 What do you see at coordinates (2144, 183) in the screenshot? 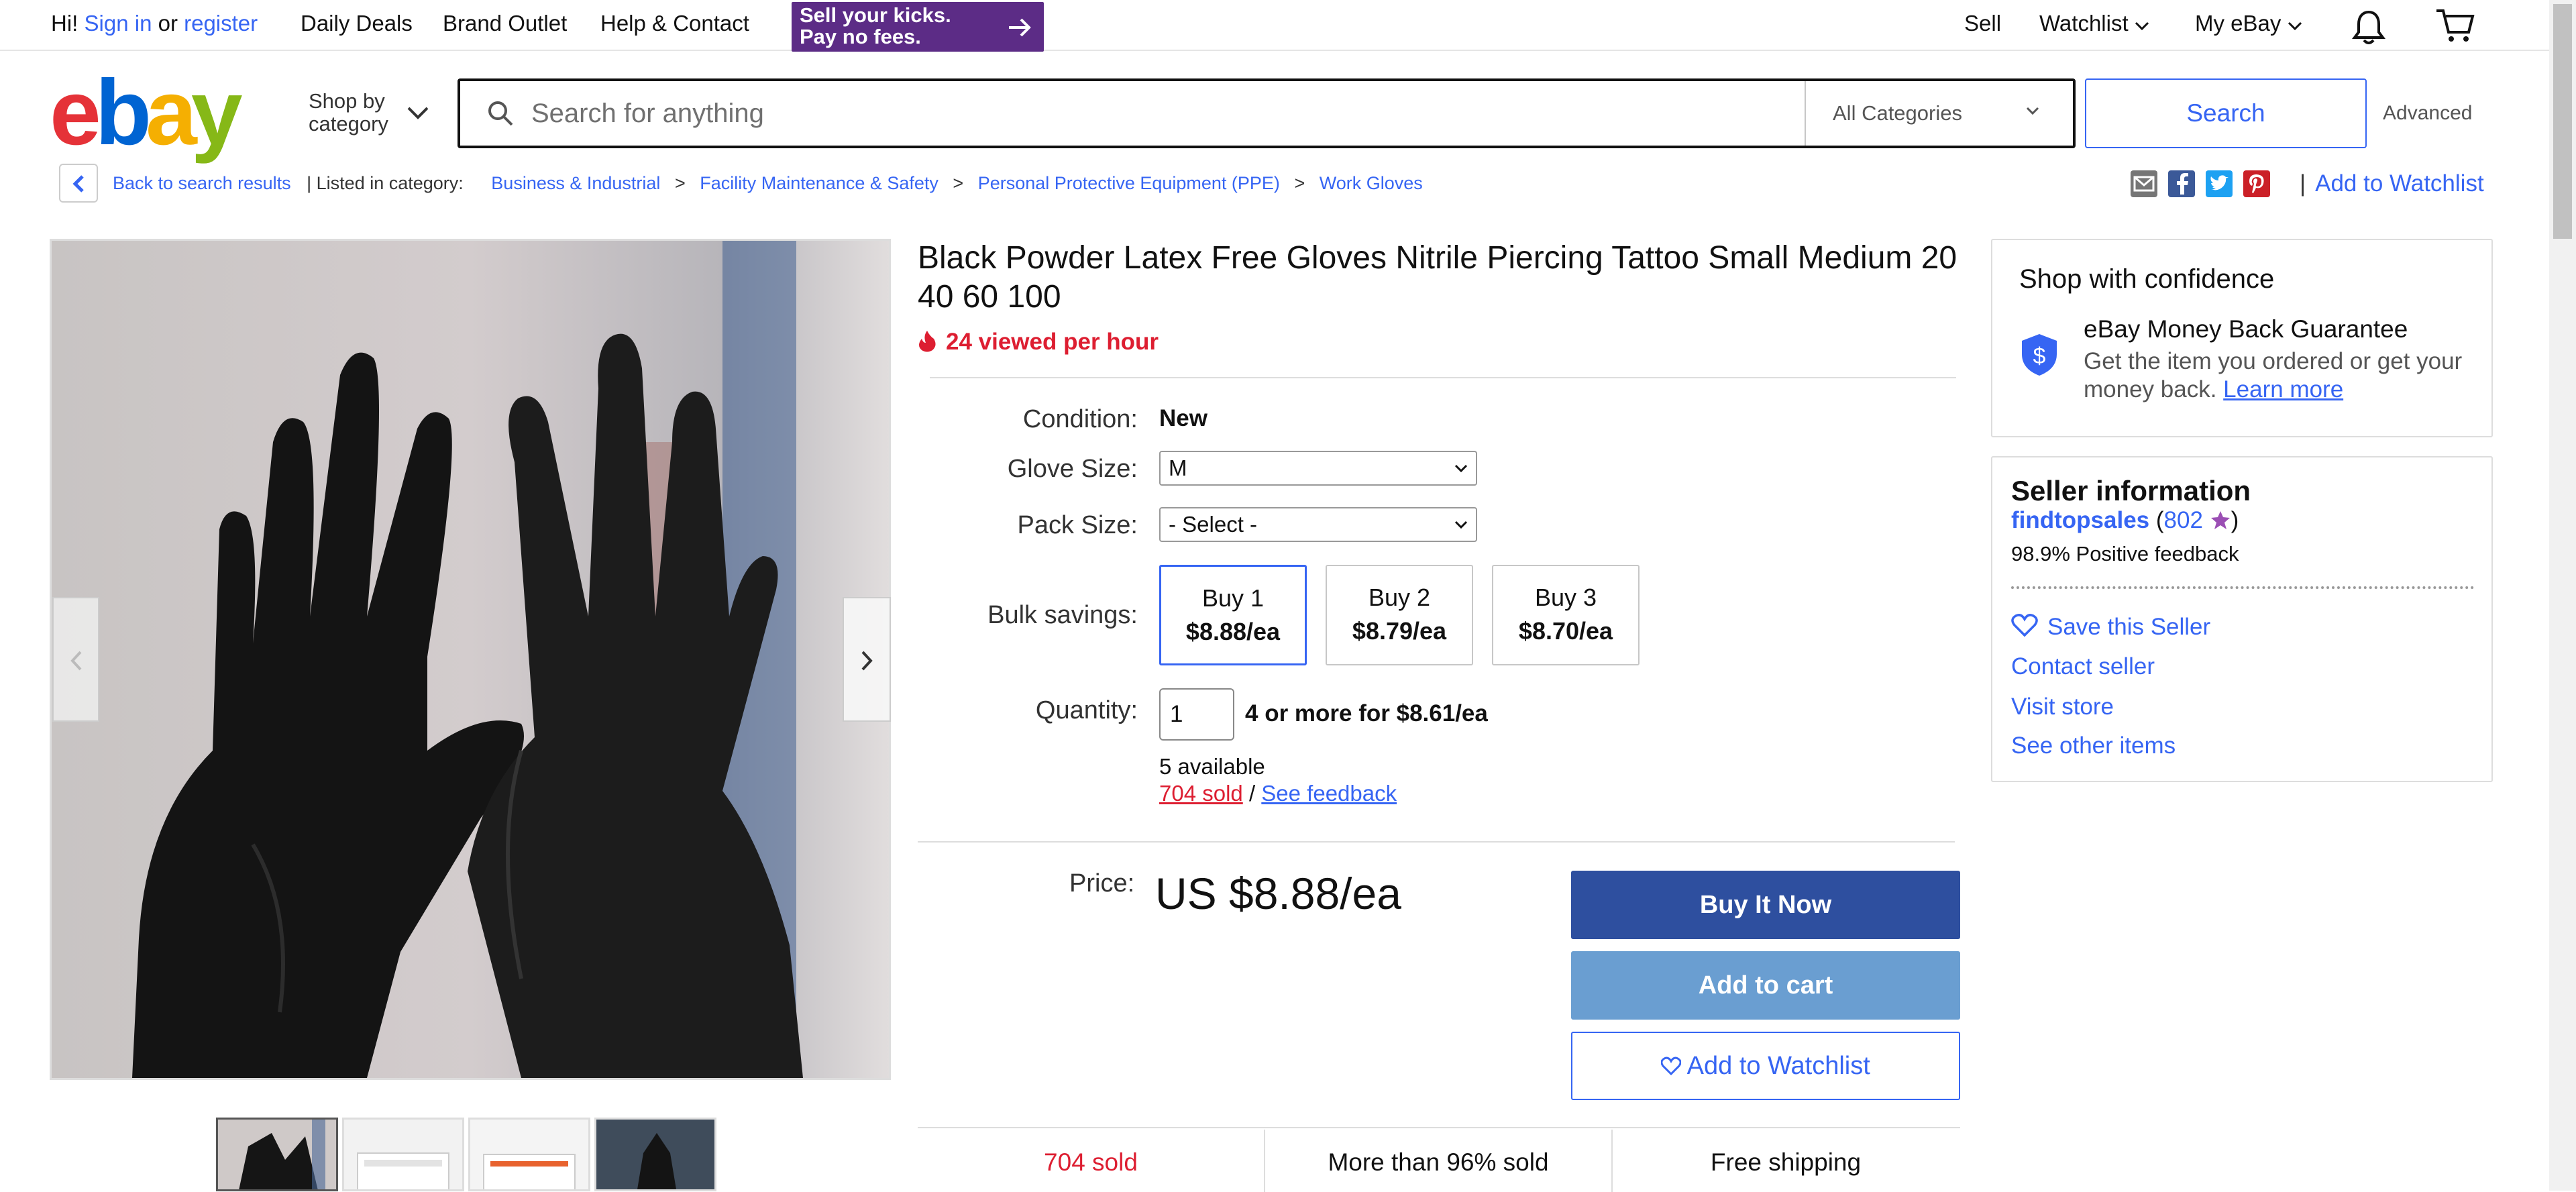
I see `email-icon` at bounding box center [2144, 183].